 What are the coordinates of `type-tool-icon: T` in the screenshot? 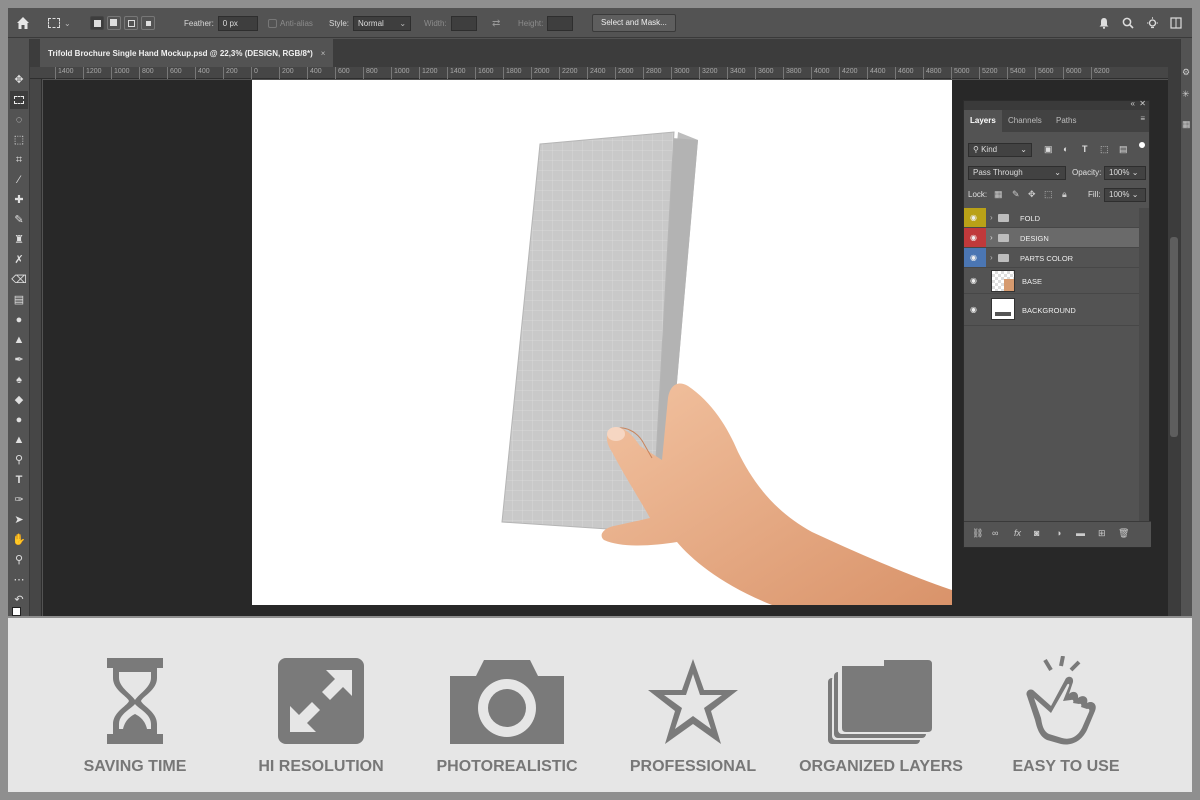 It's located at (19, 480).